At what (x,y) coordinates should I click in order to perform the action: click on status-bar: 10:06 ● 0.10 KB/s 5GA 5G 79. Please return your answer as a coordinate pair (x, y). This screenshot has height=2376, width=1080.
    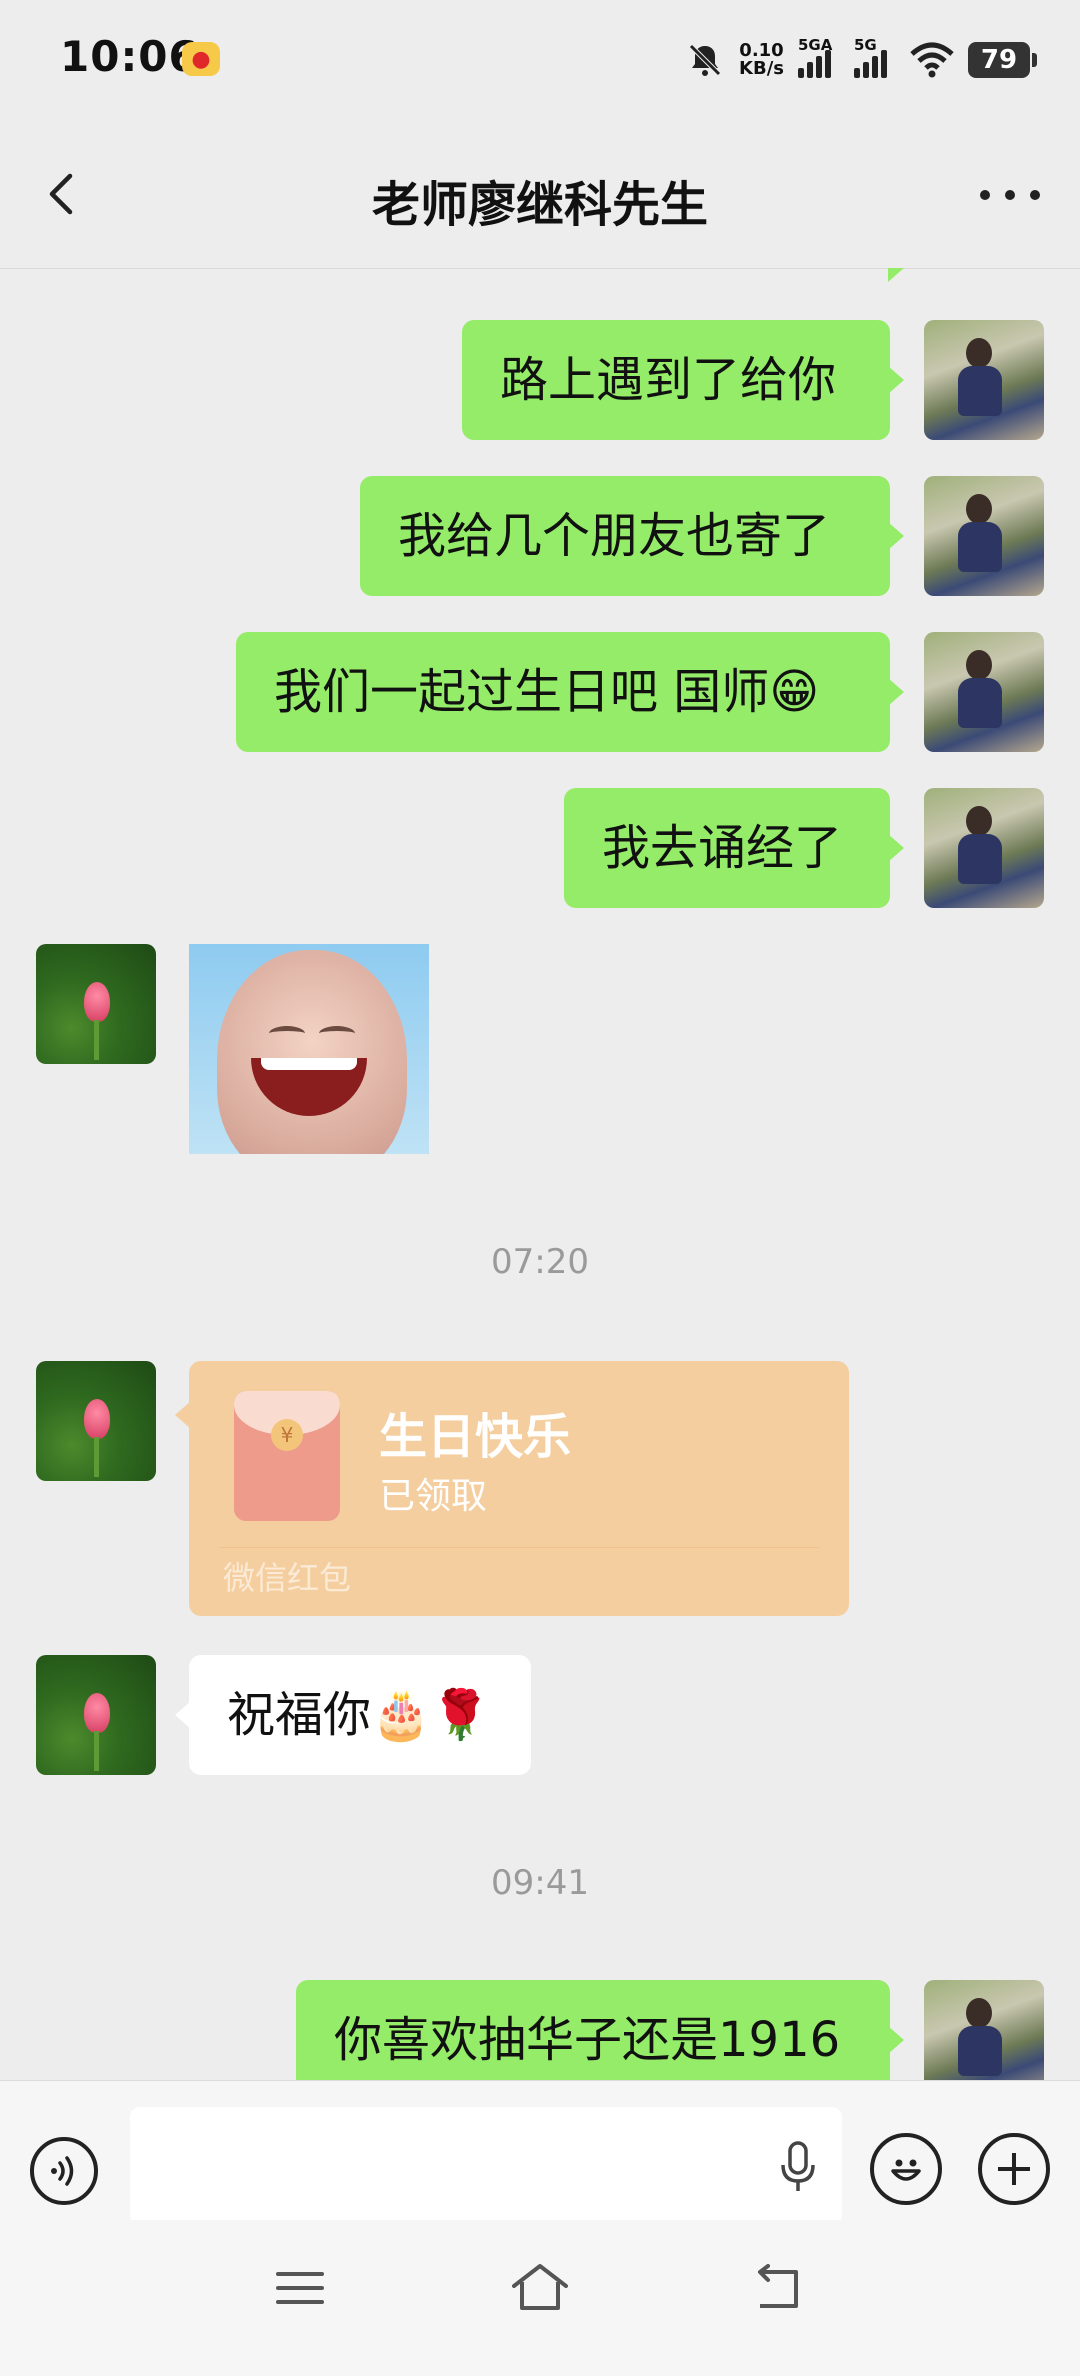
    Looking at the image, I should click on (540, 60).